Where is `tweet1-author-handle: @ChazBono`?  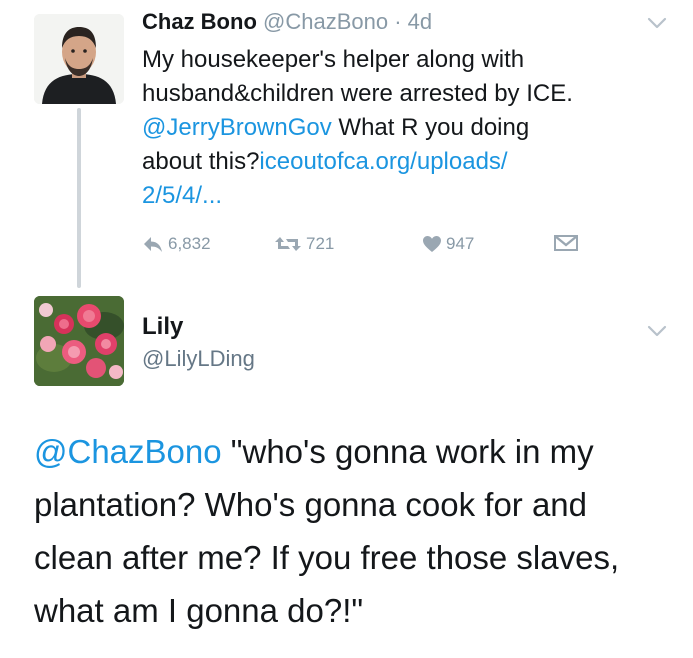
tweet1-author-handle: @ChazBono is located at coordinates (325, 21).